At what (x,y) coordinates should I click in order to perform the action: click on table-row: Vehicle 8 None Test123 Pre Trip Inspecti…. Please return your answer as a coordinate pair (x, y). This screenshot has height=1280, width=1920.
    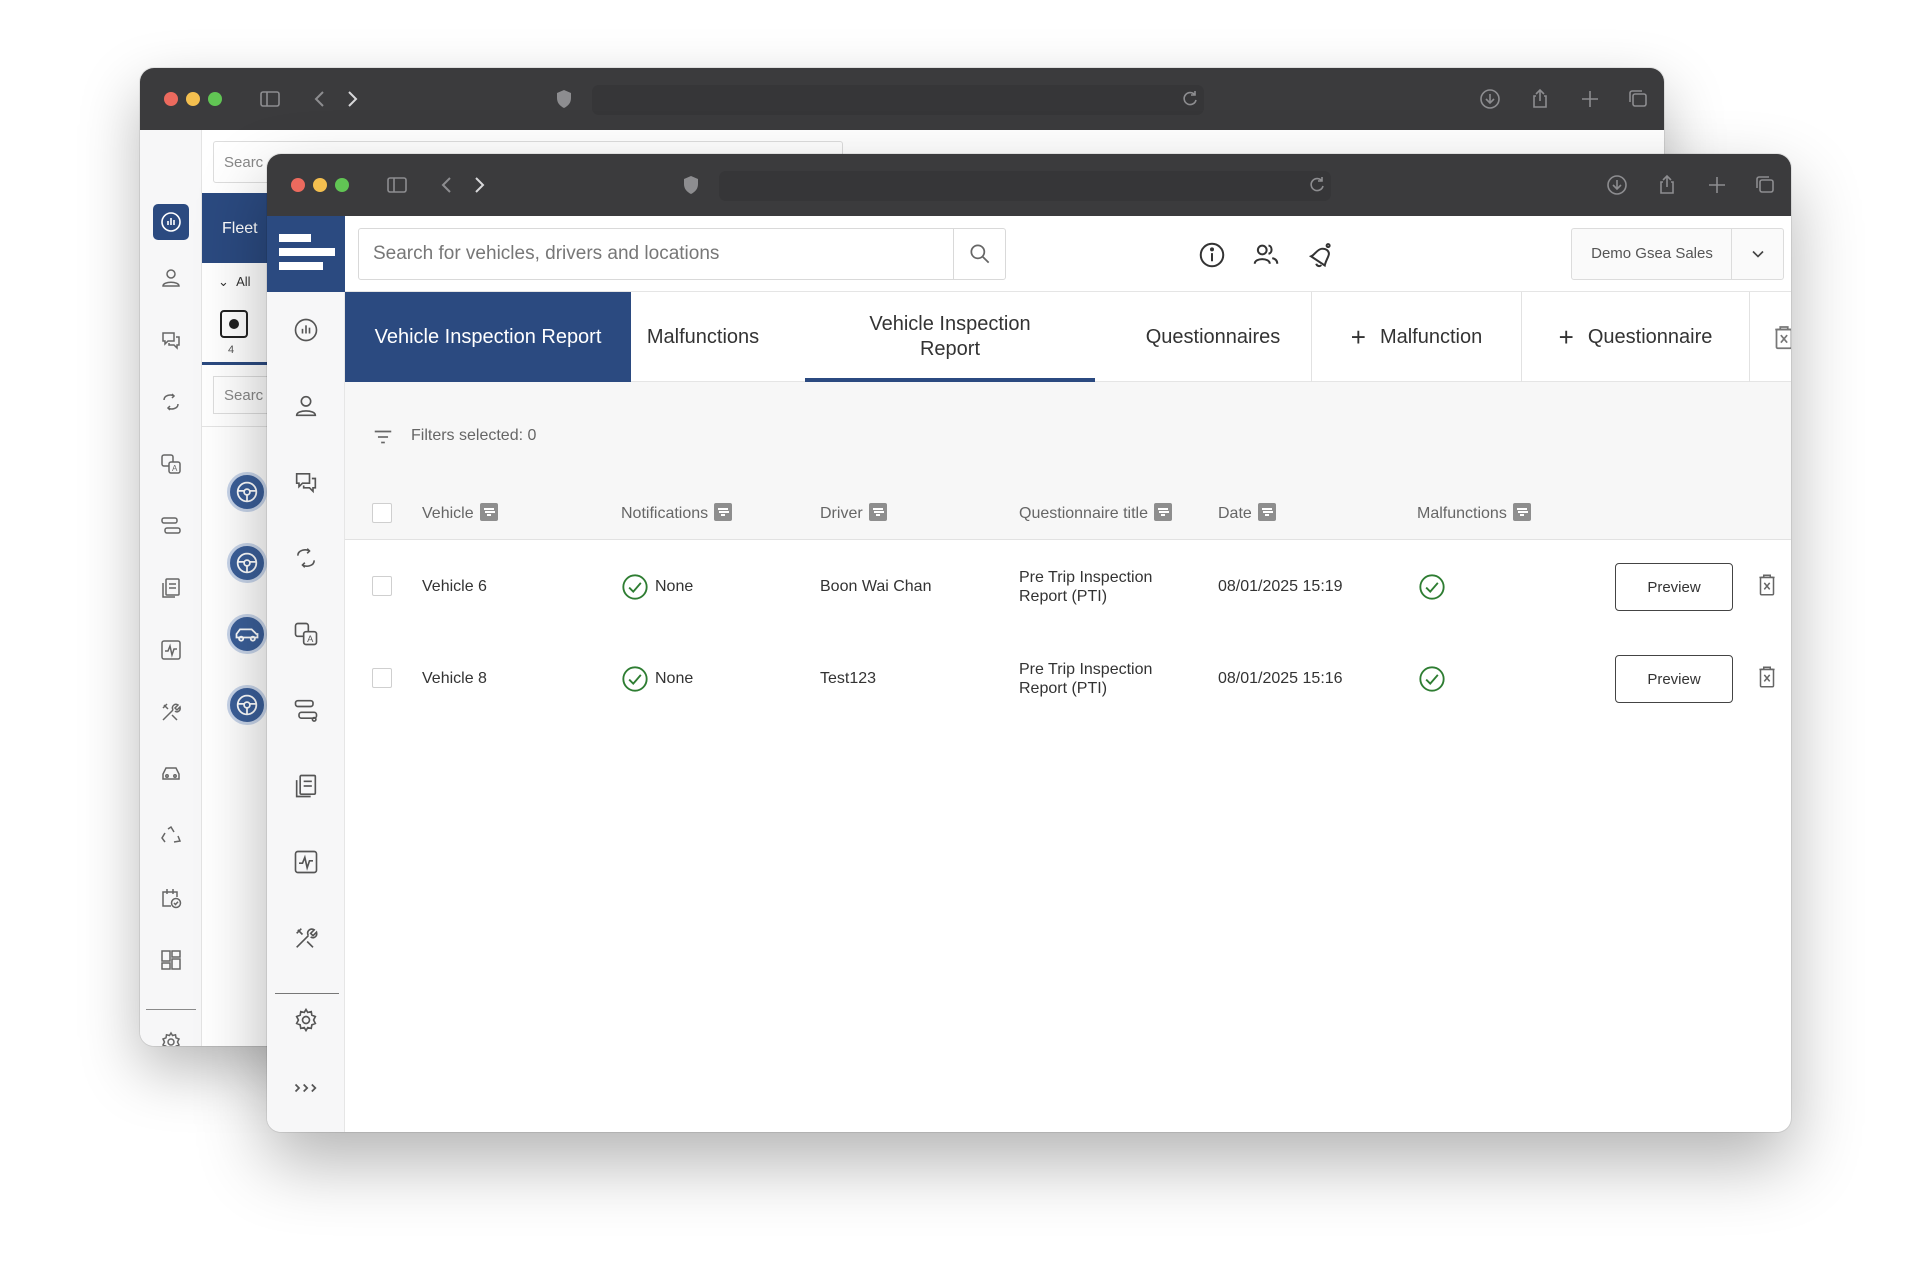
    Looking at the image, I should click on (1068, 679).